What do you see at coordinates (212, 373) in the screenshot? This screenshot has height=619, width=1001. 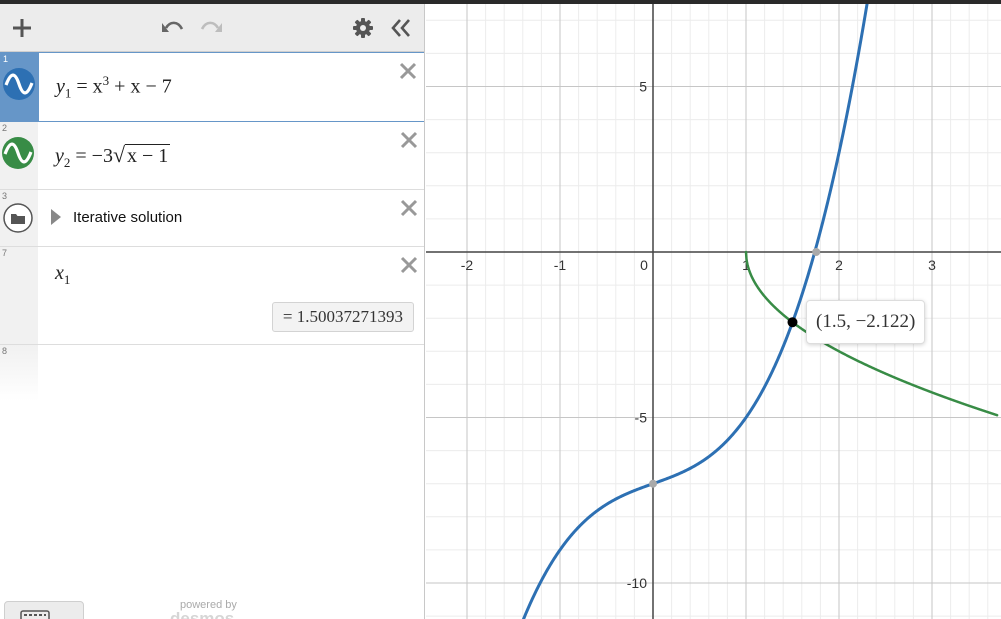 I see `expression-row-empty: 8` at bounding box center [212, 373].